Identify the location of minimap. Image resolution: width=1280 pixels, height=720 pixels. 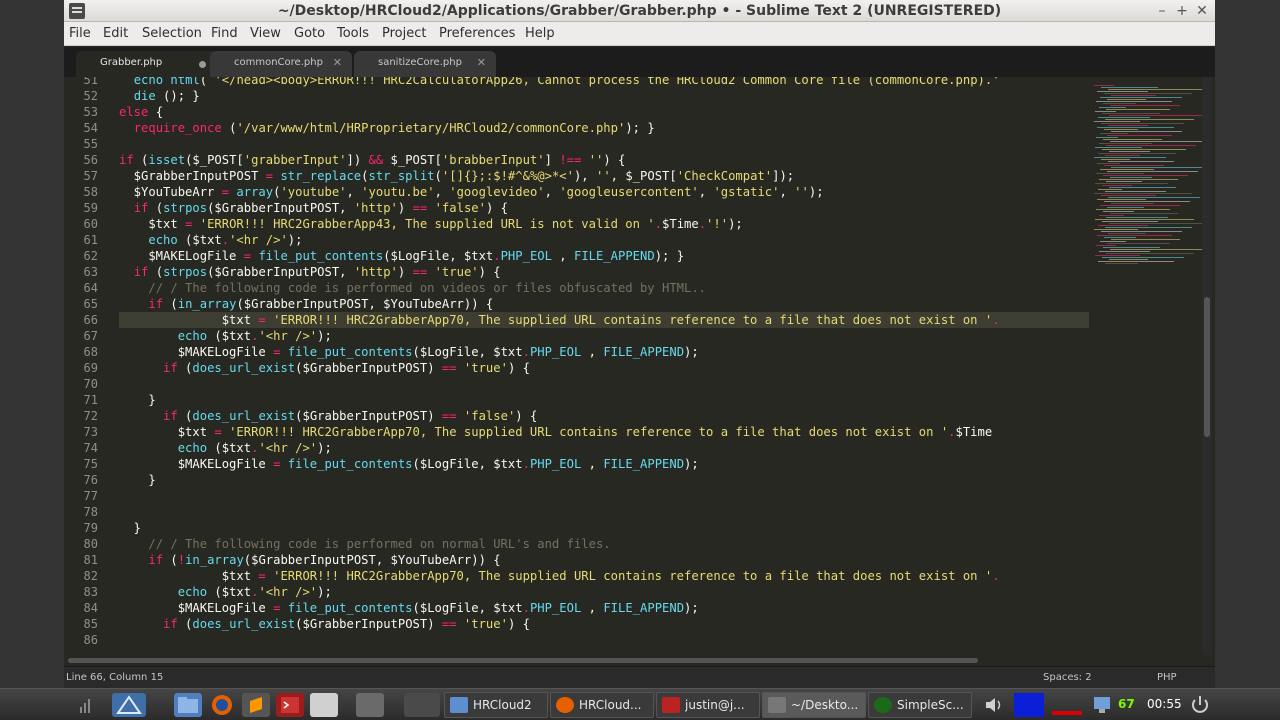
(1149, 366).